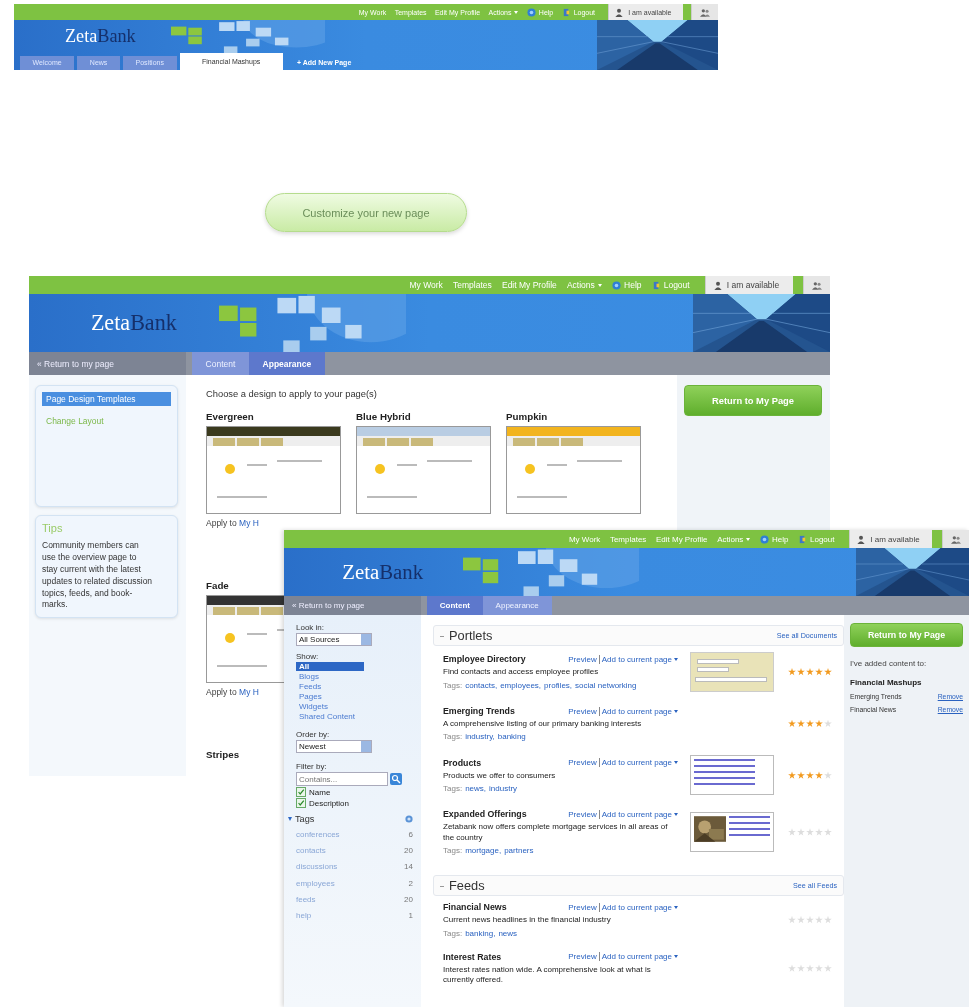 The width and height of the screenshot is (969, 1007). I want to click on item-description: Products we offer to consumers, so click(500, 776).